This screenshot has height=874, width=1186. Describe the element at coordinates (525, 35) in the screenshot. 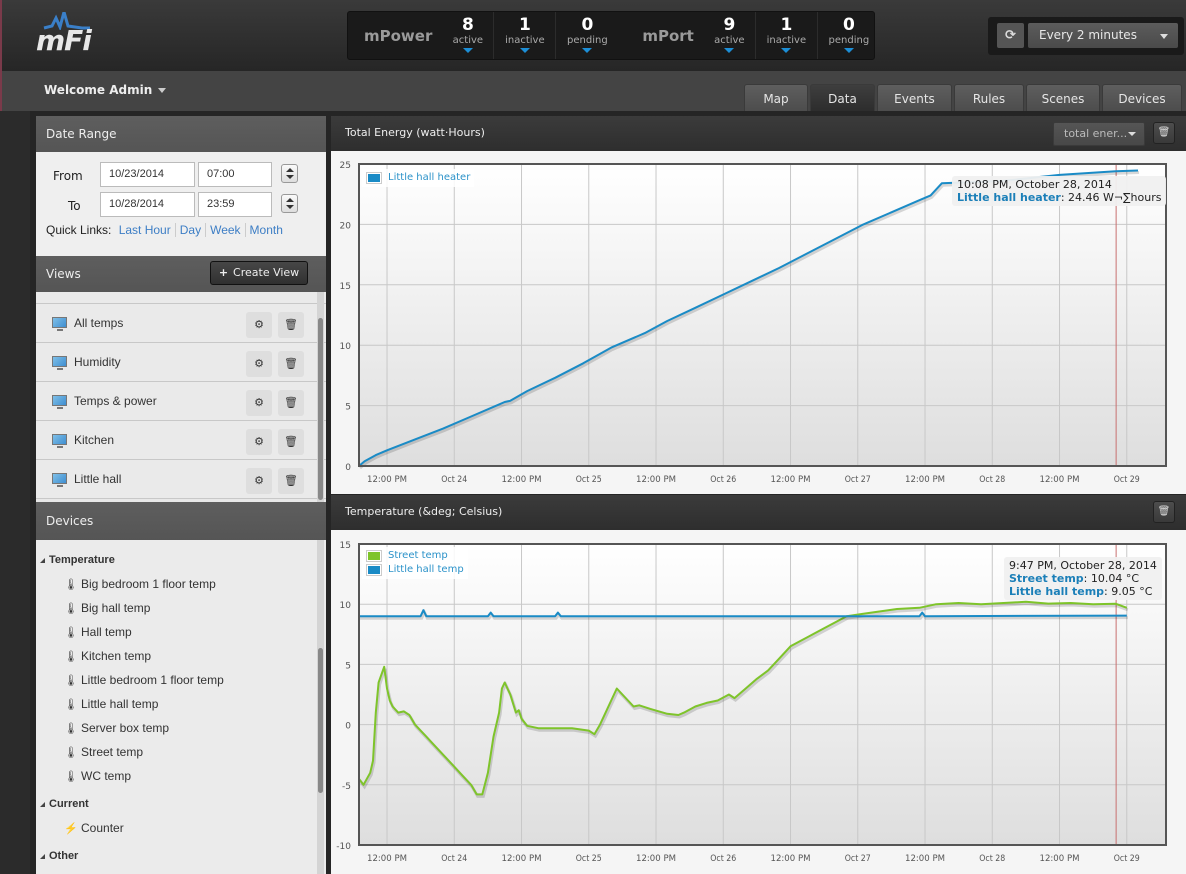

I see `mpower-inactive: 1 inactive` at that location.